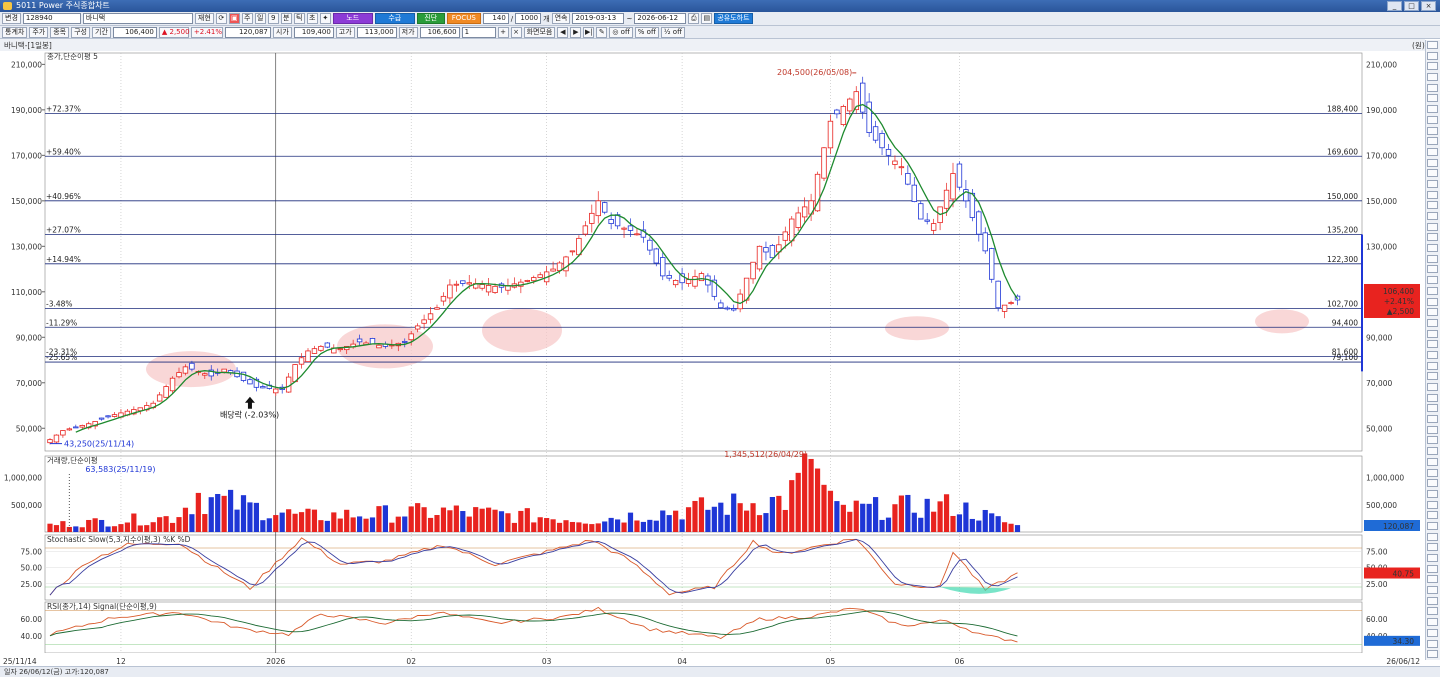 The height and width of the screenshot is (677, 1440). Describe the element at coordinates (430, 18) in the screenshot. I see `diagnose-button: 진단` at that location.